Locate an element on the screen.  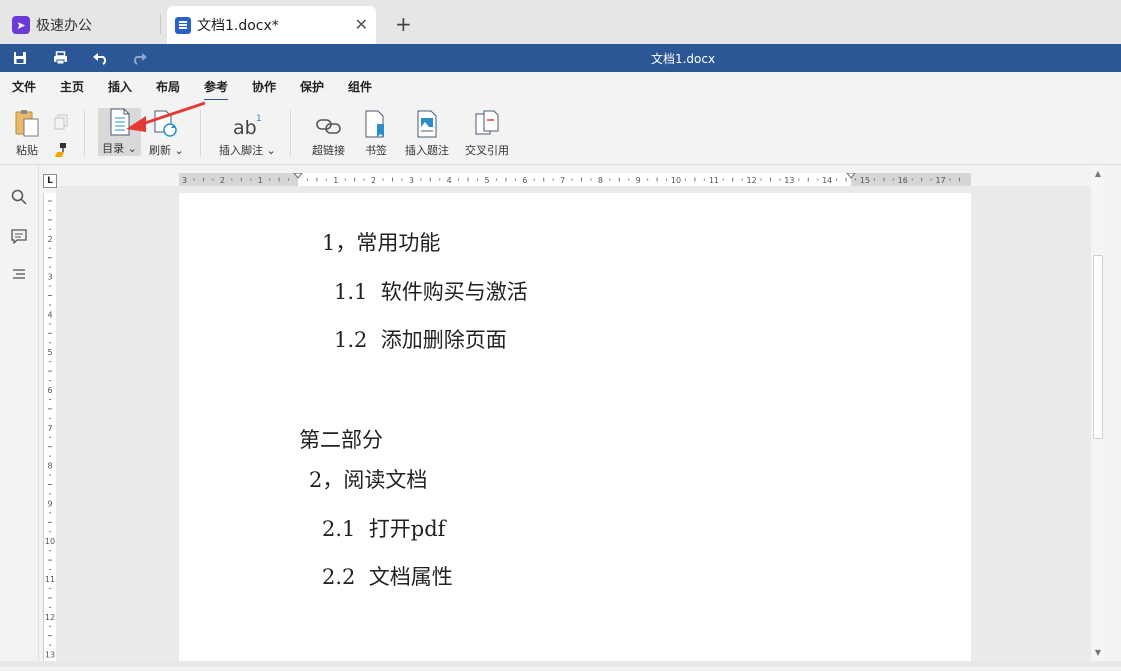
comment-icon is located at coordinates (19, 236).